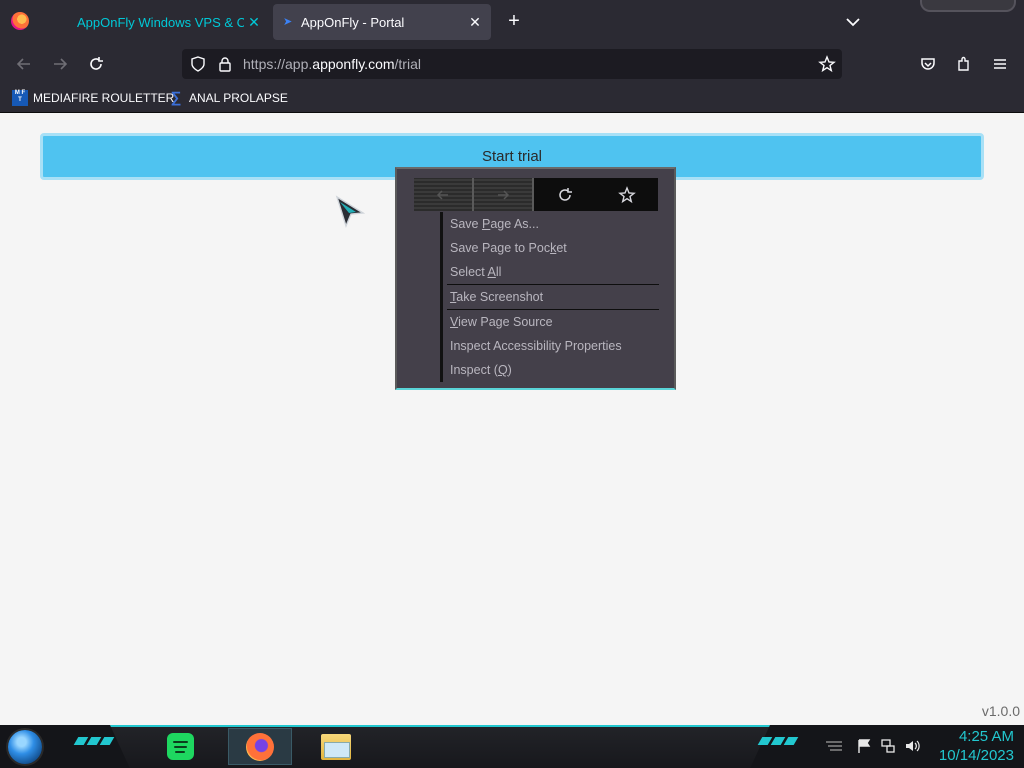 The width and height of the screenshot is (1024, 768). What do you see at coordinates (498, 272) in the screenshot?
I see `menu-item-text: ll` at bounding box center [498, 272].